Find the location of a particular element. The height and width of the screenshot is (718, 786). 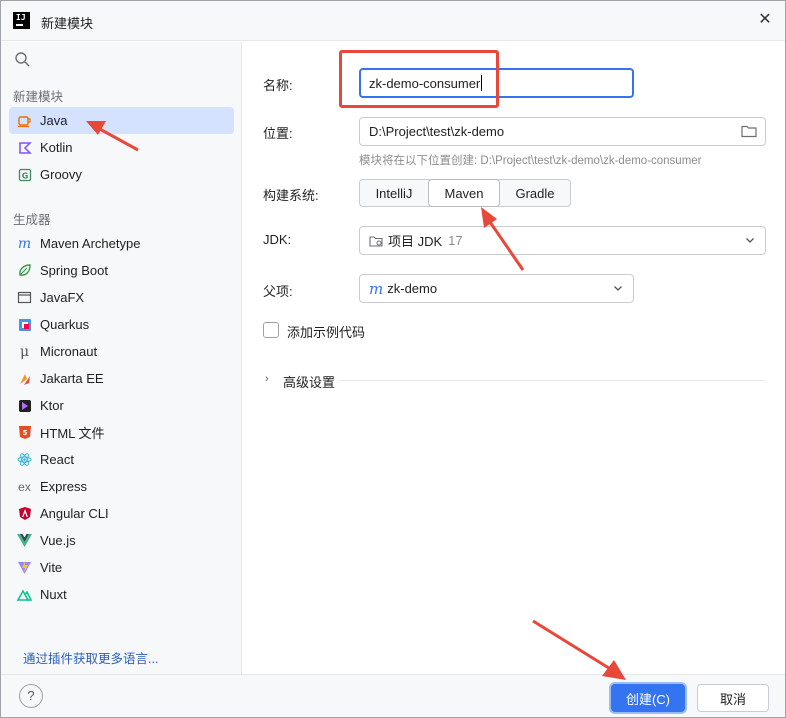

location-field-value: D:\Project\test\zk-demo is located at coordinates (437, 131).